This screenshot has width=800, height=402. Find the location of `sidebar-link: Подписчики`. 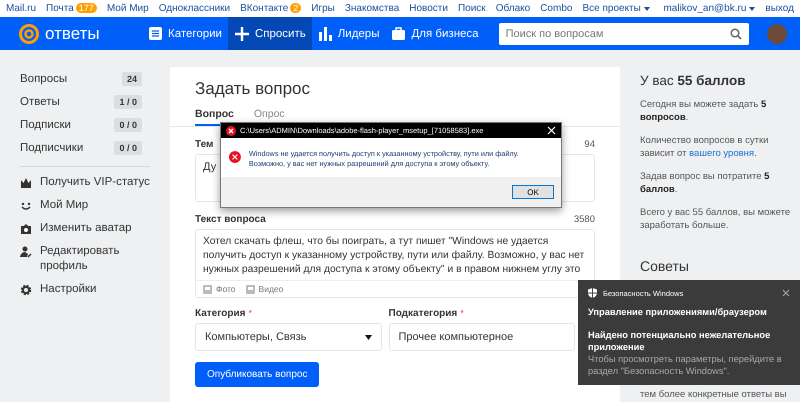

sidebar-link: Подписчики is located at coordinates (52, 148).